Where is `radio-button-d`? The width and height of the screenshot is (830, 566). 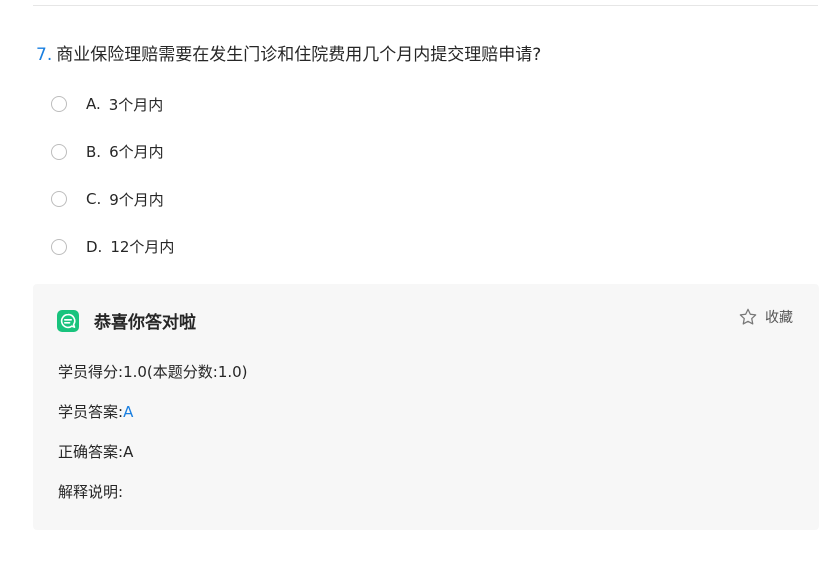
radio-button-d is located at coordinates (59, 246).